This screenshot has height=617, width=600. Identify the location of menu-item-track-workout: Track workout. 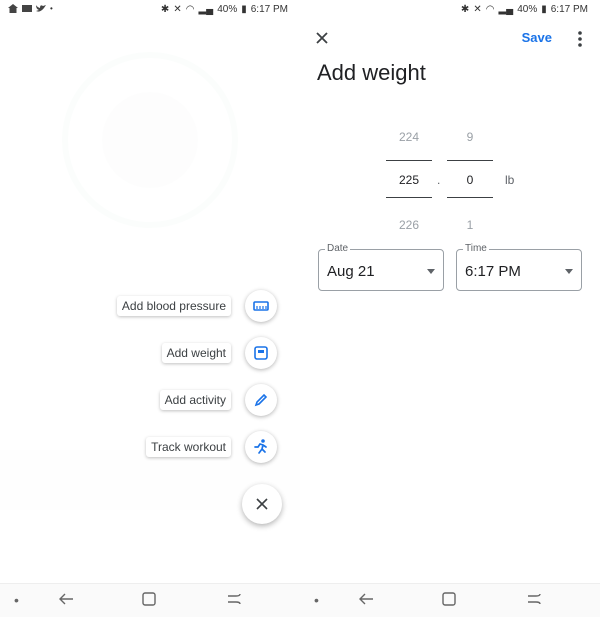
(211, 447).